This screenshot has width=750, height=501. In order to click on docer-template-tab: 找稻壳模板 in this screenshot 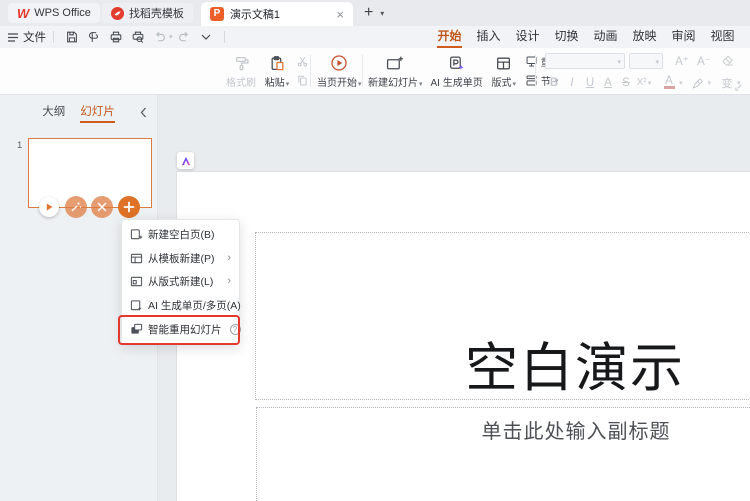, I will do `click(147, 13)`.